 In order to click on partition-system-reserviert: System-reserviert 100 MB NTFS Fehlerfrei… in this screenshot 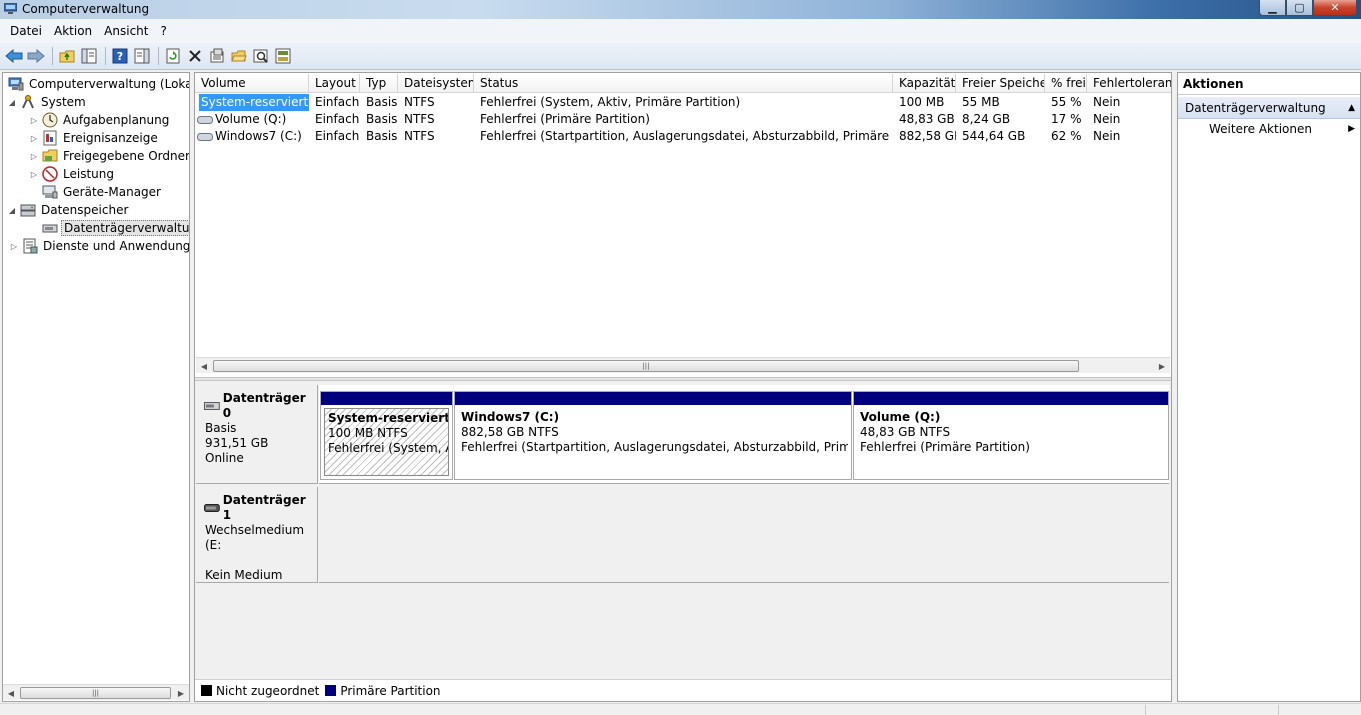, I will do `click(386, 435)`.